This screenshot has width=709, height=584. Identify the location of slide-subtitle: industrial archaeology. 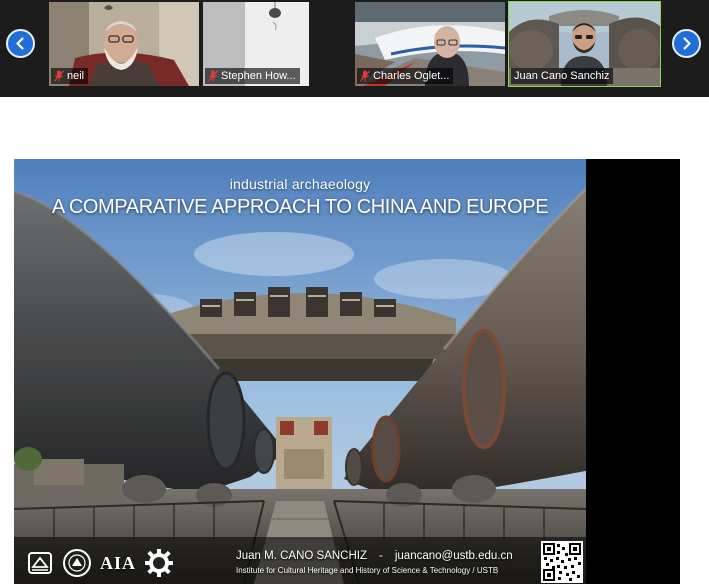
(300, 184).